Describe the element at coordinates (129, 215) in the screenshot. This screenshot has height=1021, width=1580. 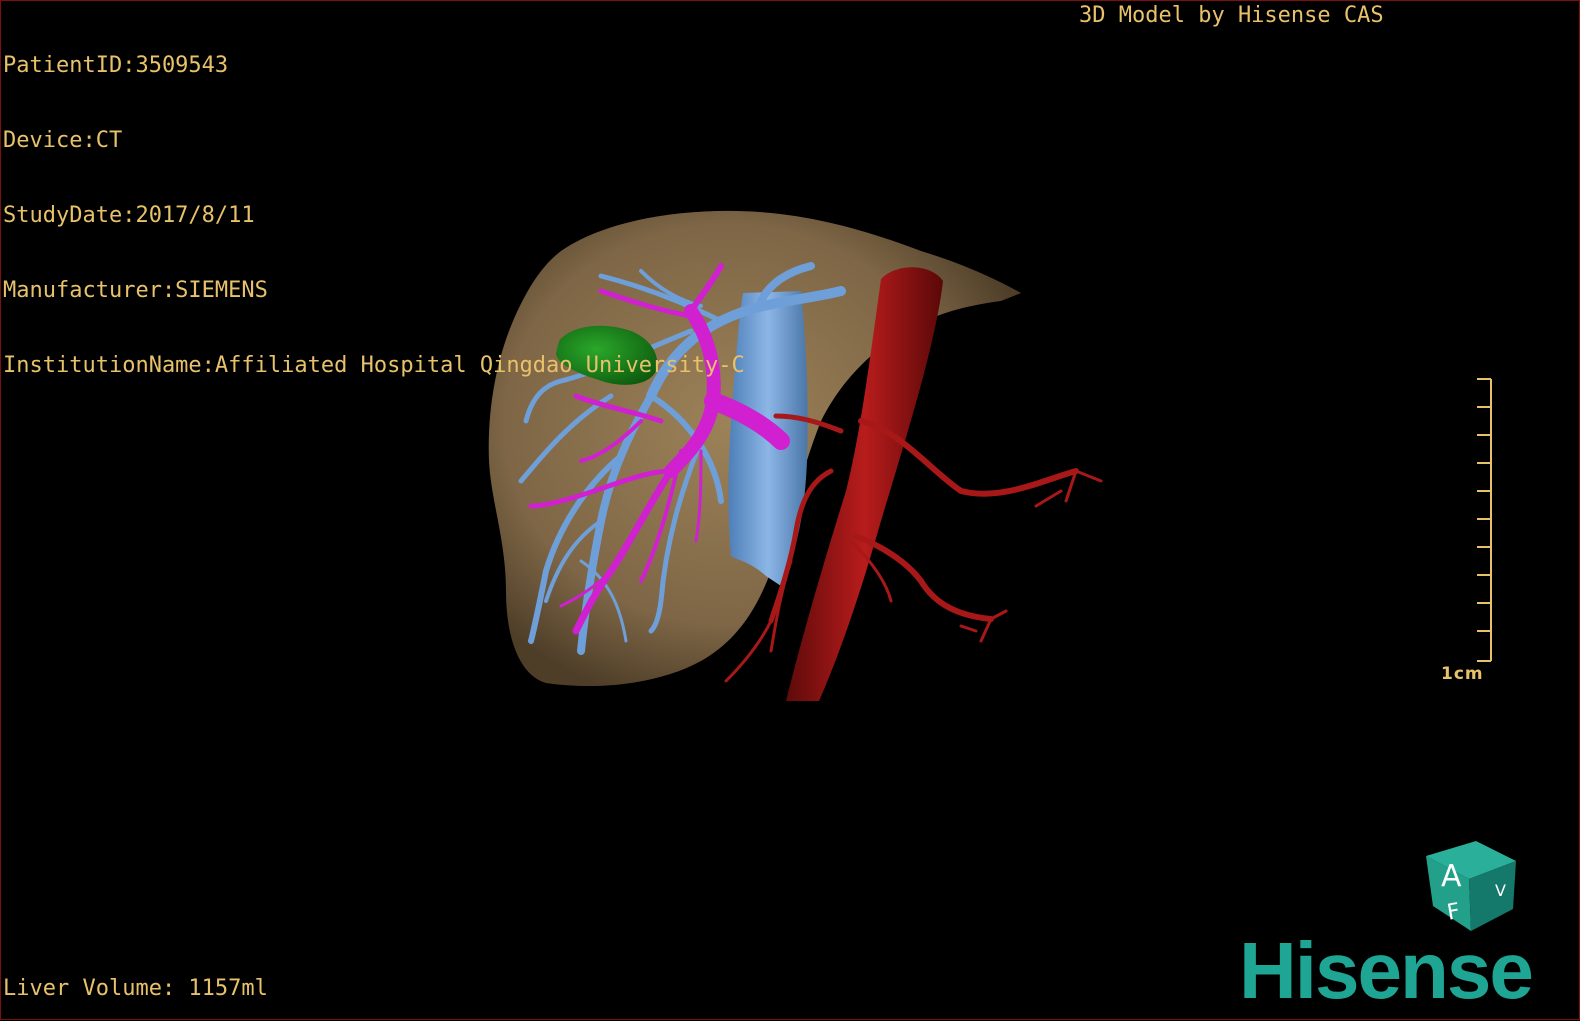
I see `study-date: StudyDate:2017/8/11` at that location.